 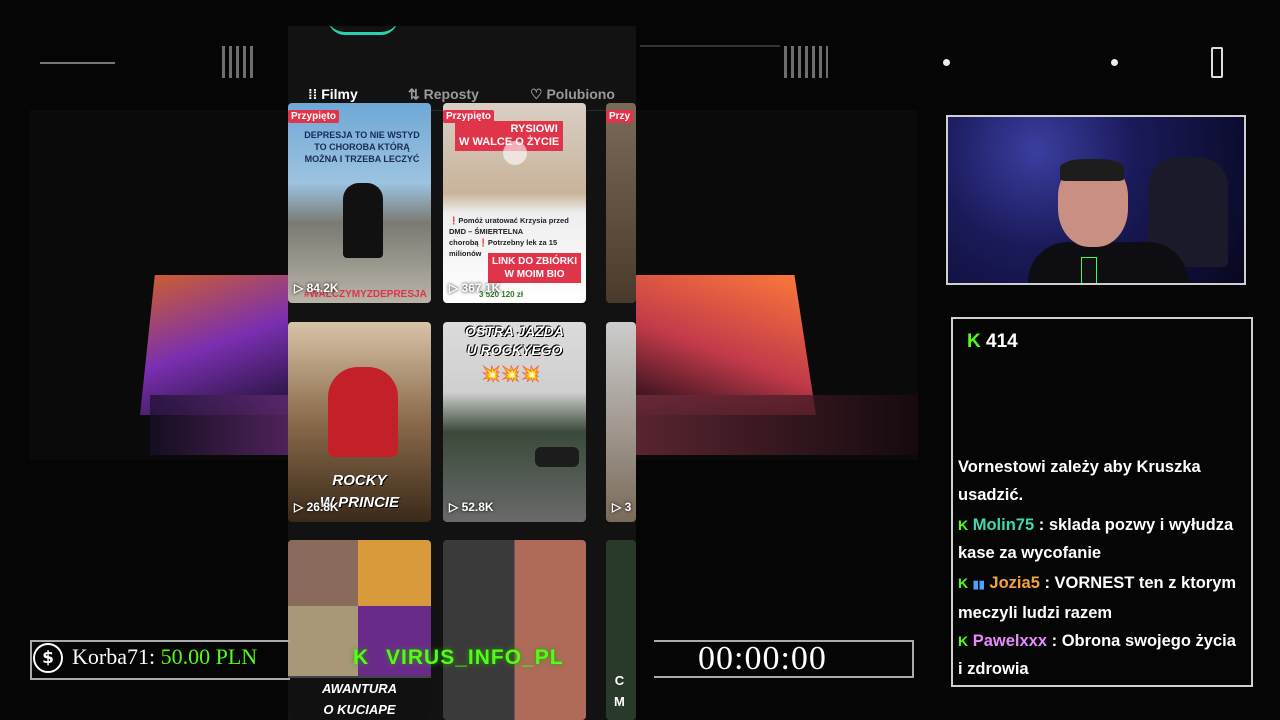 I want to click on webcam-feed, so click(x=1096, y=200).